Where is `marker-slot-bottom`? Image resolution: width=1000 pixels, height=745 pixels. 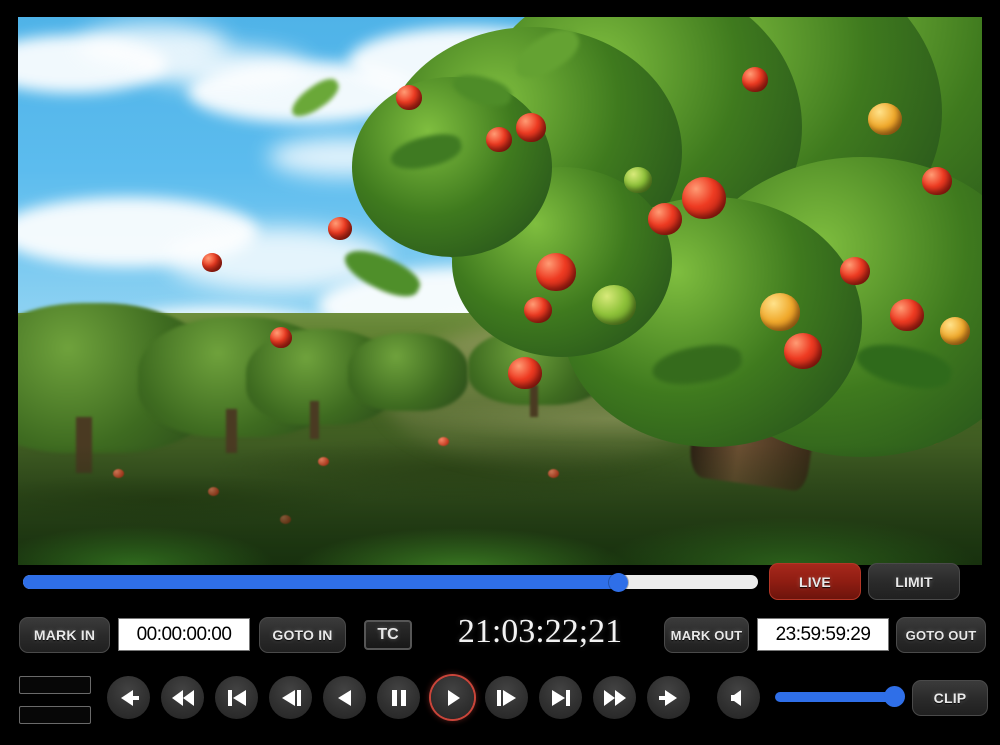 marker-slot-bottom is located at coordinates (55, 715).